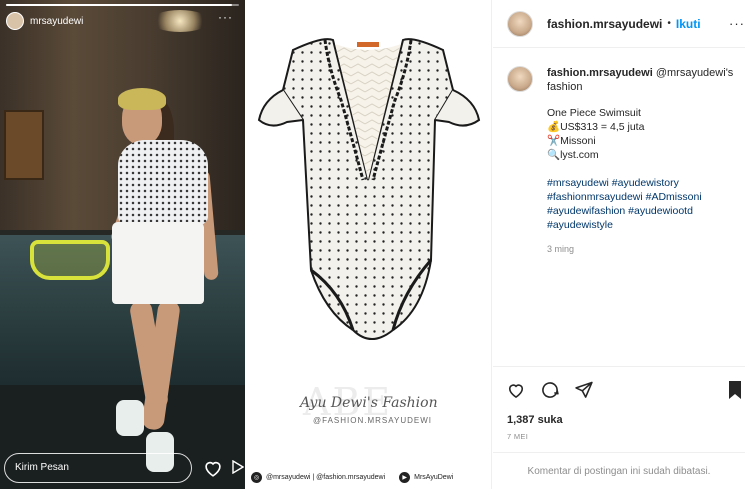 This screenshot has width=745, height=489. What do you see at coordinates (691, 73) in the screenshot?
I see `caption-mention: @mrsayudewi` at bounding box center [691, 73].